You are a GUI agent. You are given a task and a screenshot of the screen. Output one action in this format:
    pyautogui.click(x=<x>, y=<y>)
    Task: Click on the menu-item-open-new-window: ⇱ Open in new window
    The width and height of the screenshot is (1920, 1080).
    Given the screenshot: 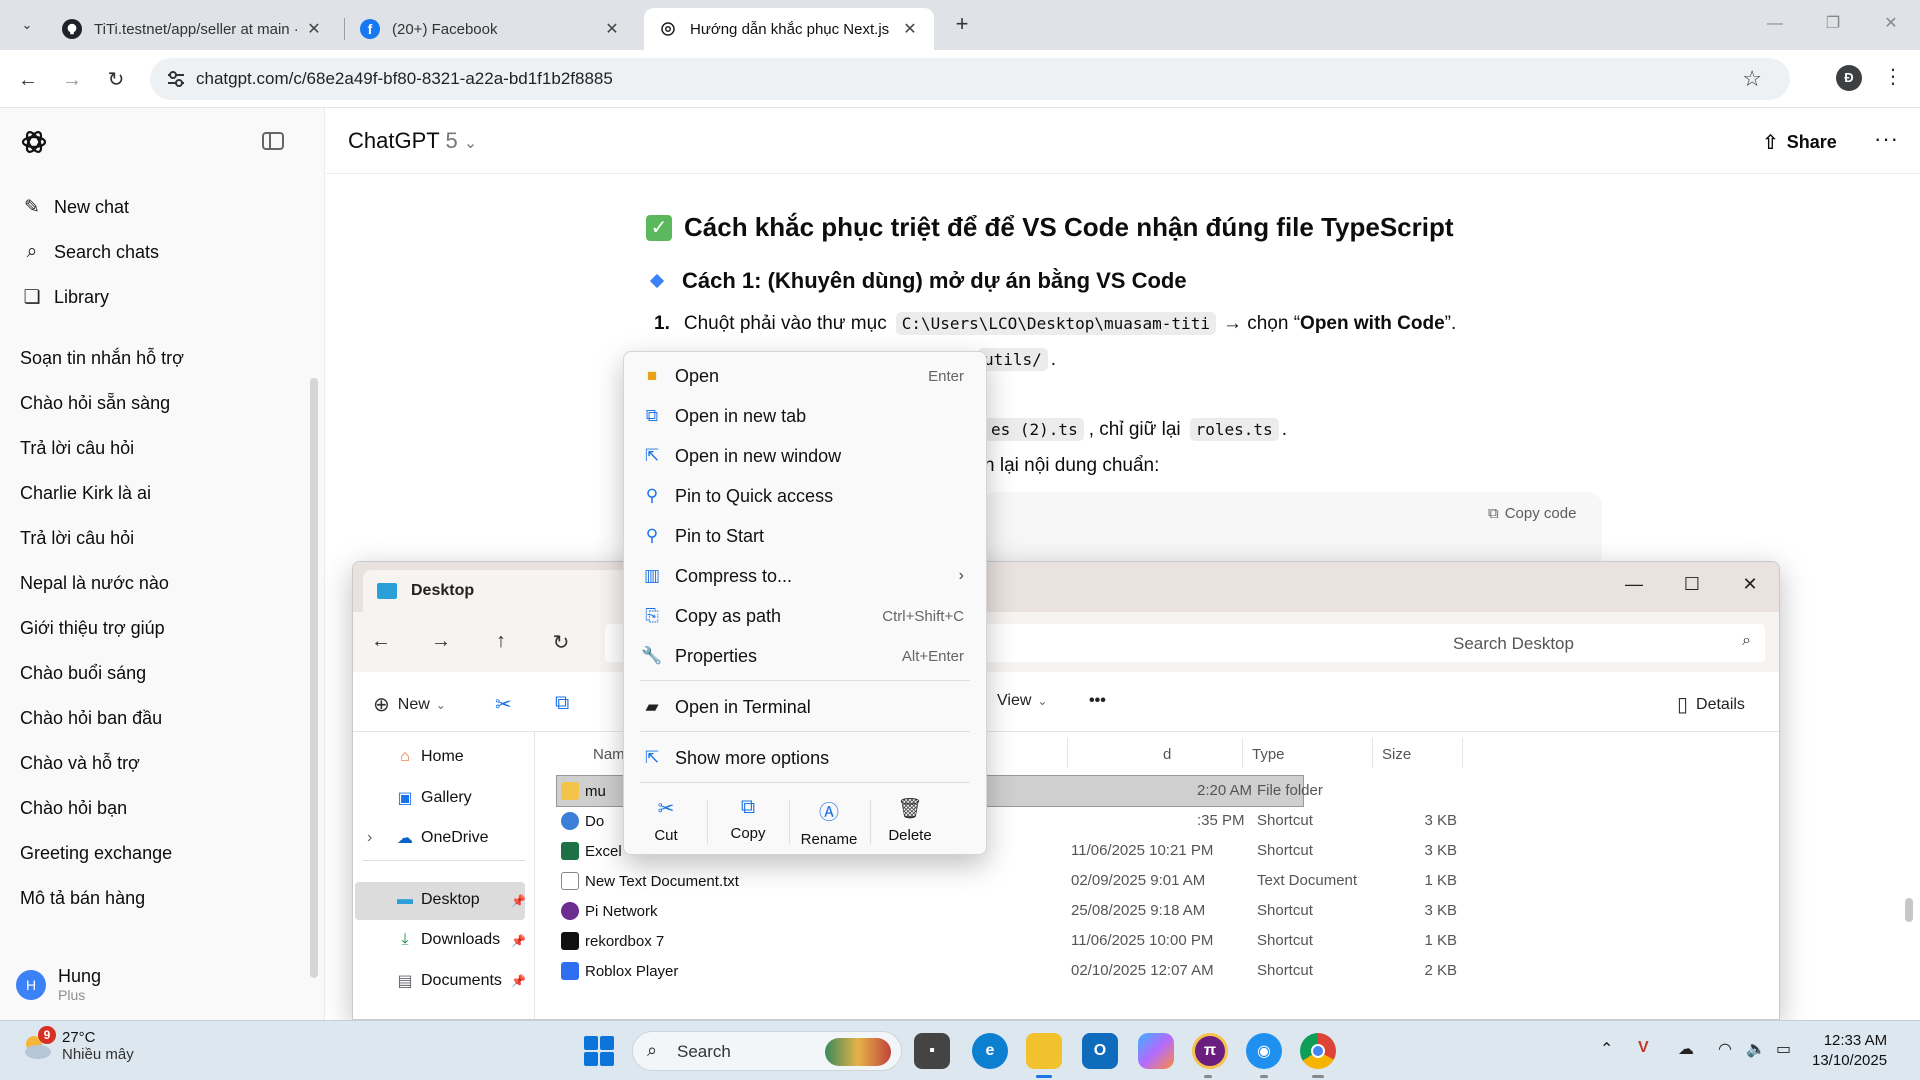 What is the action you would take?
    pyautogui.click(x=805, y=456)
    